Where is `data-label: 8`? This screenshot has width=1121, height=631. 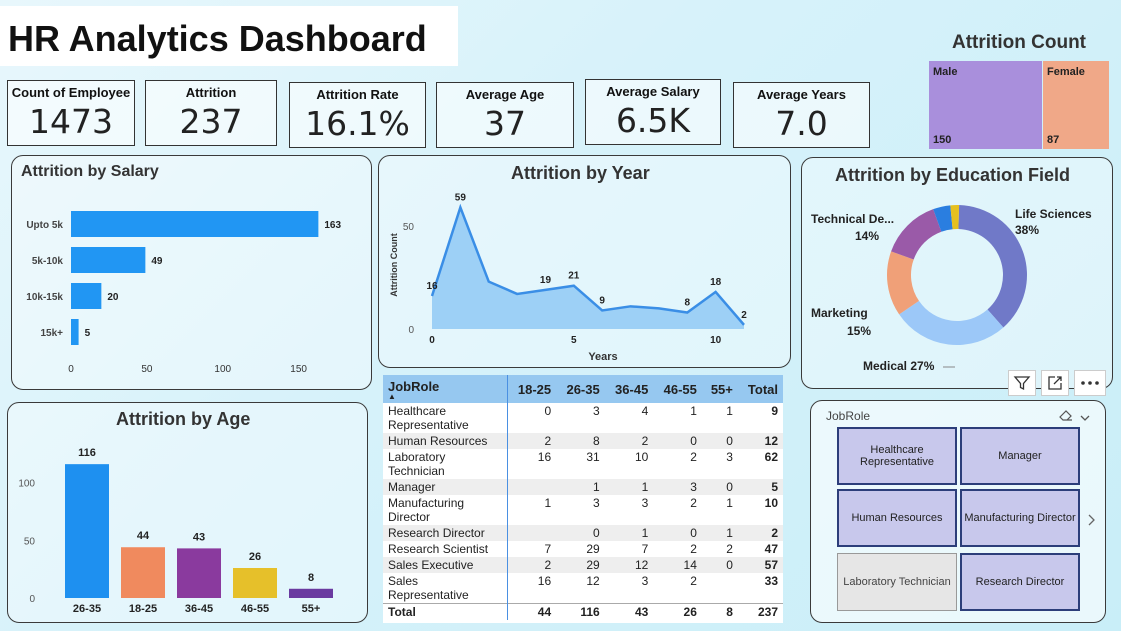 data-label: 8 is located at coordinates (311, 578).